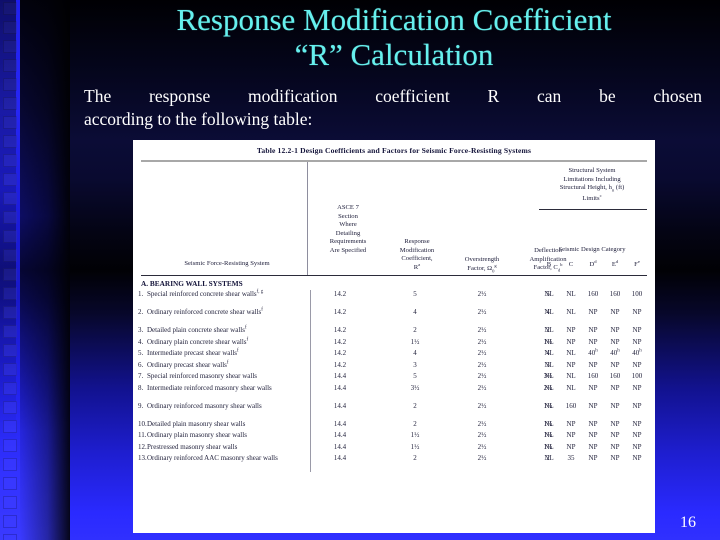 Image resolution: width=720 pixels, height=540 pixels. I want to click on row-sdc-value: 40h, so click(615, 352).